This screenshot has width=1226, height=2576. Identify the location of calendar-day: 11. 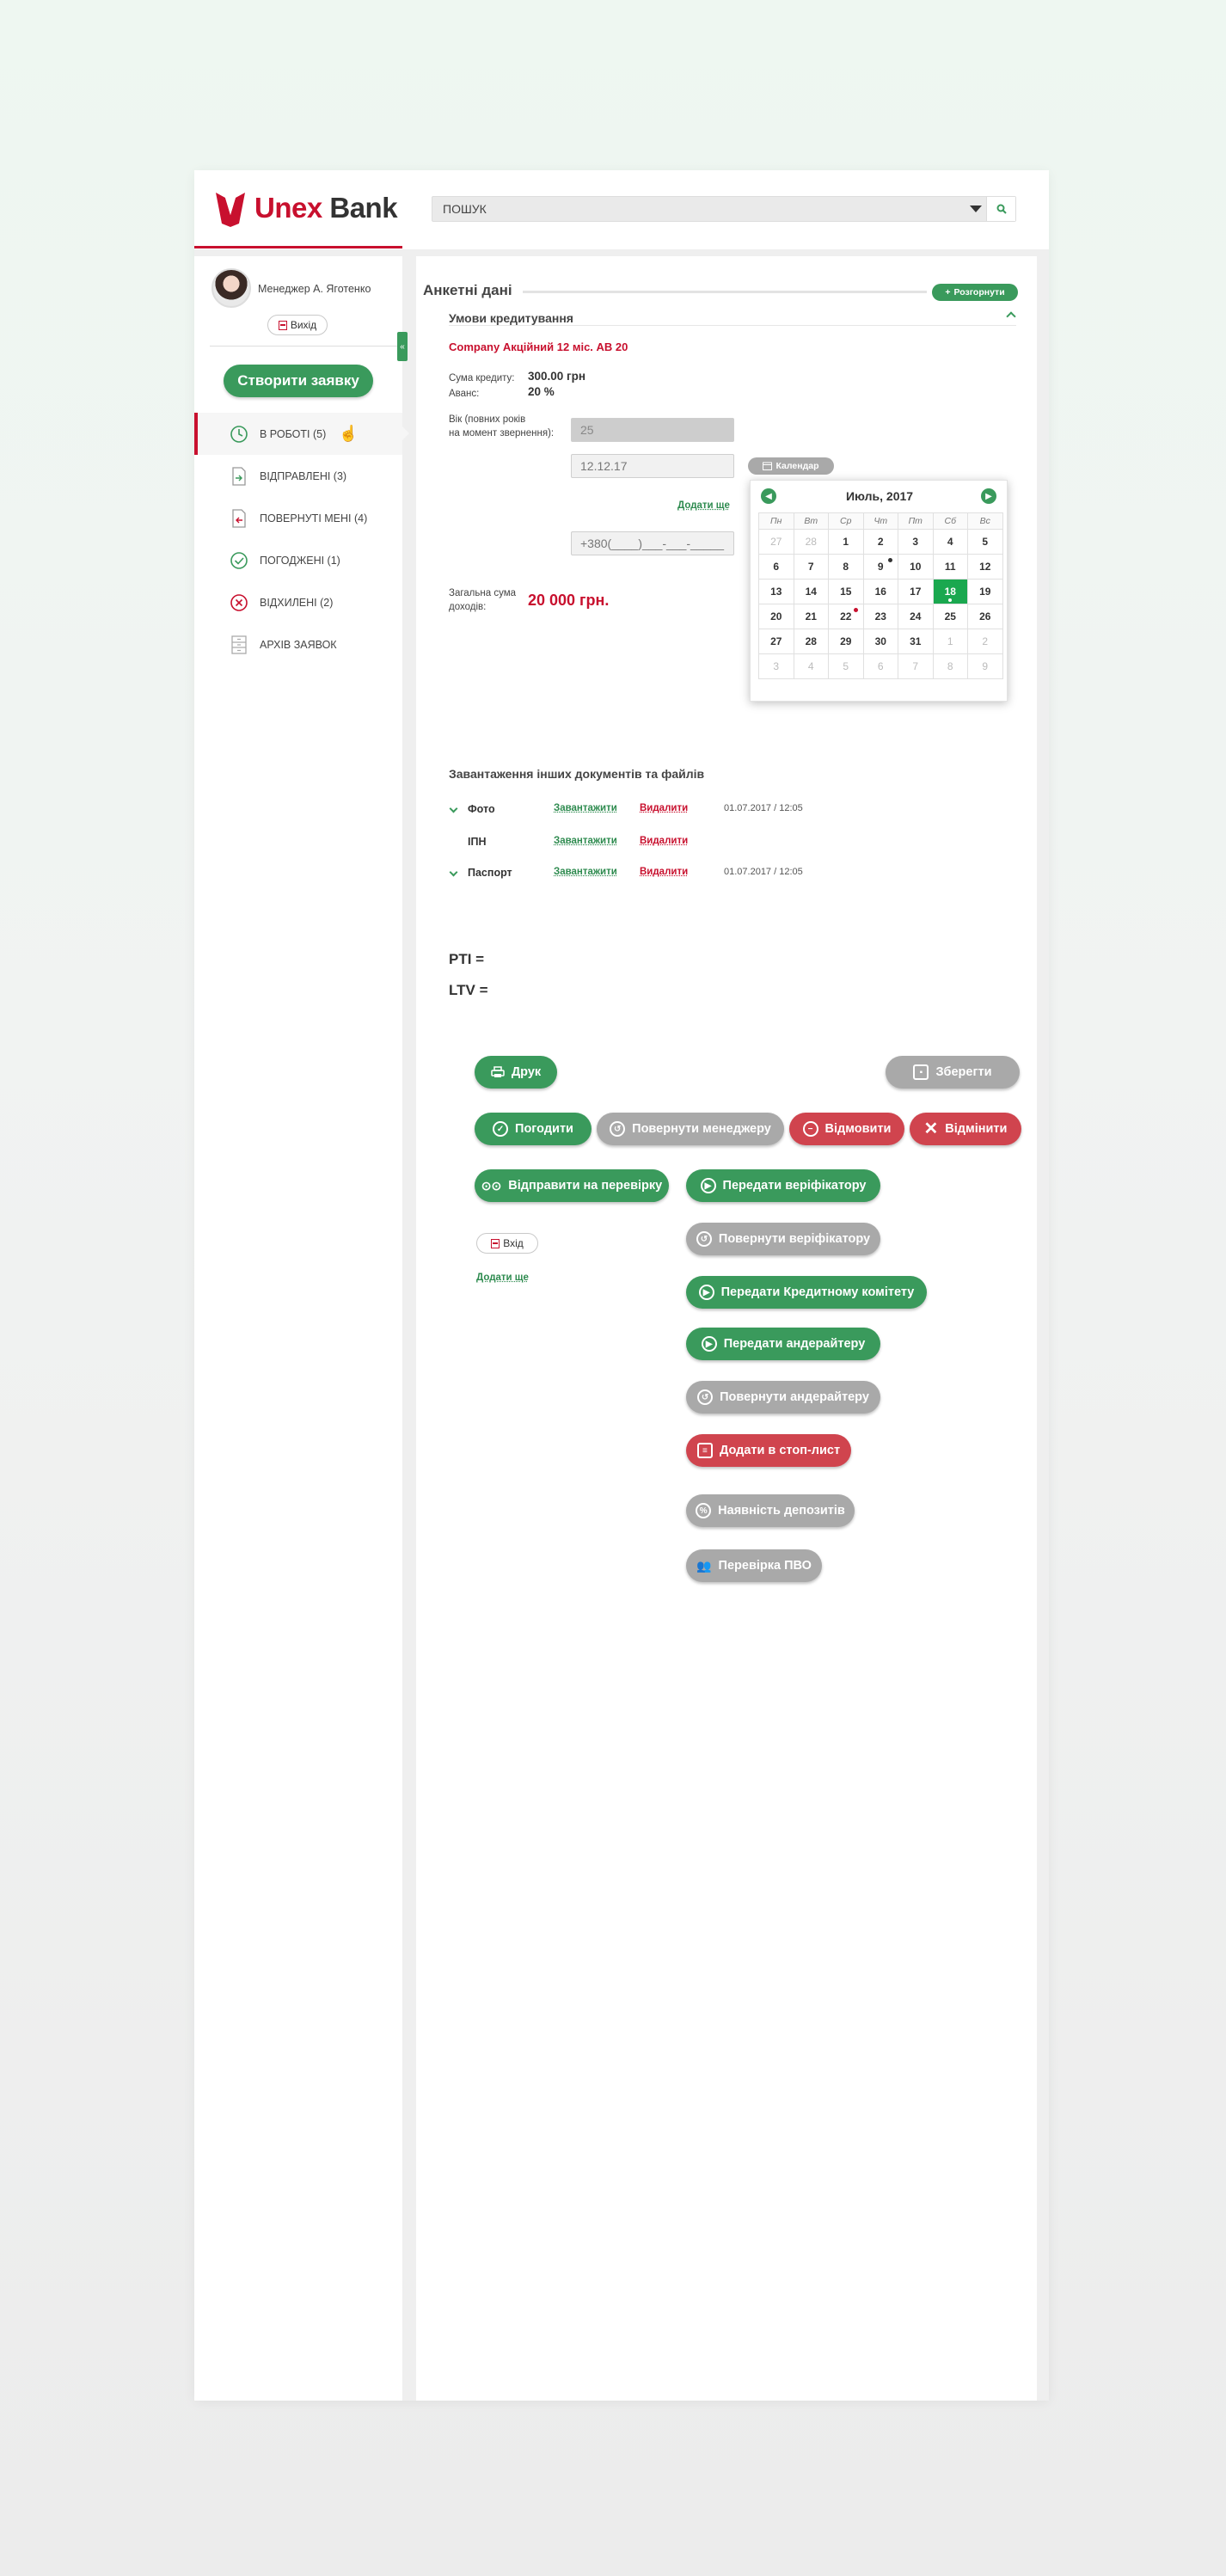
(950, 567).